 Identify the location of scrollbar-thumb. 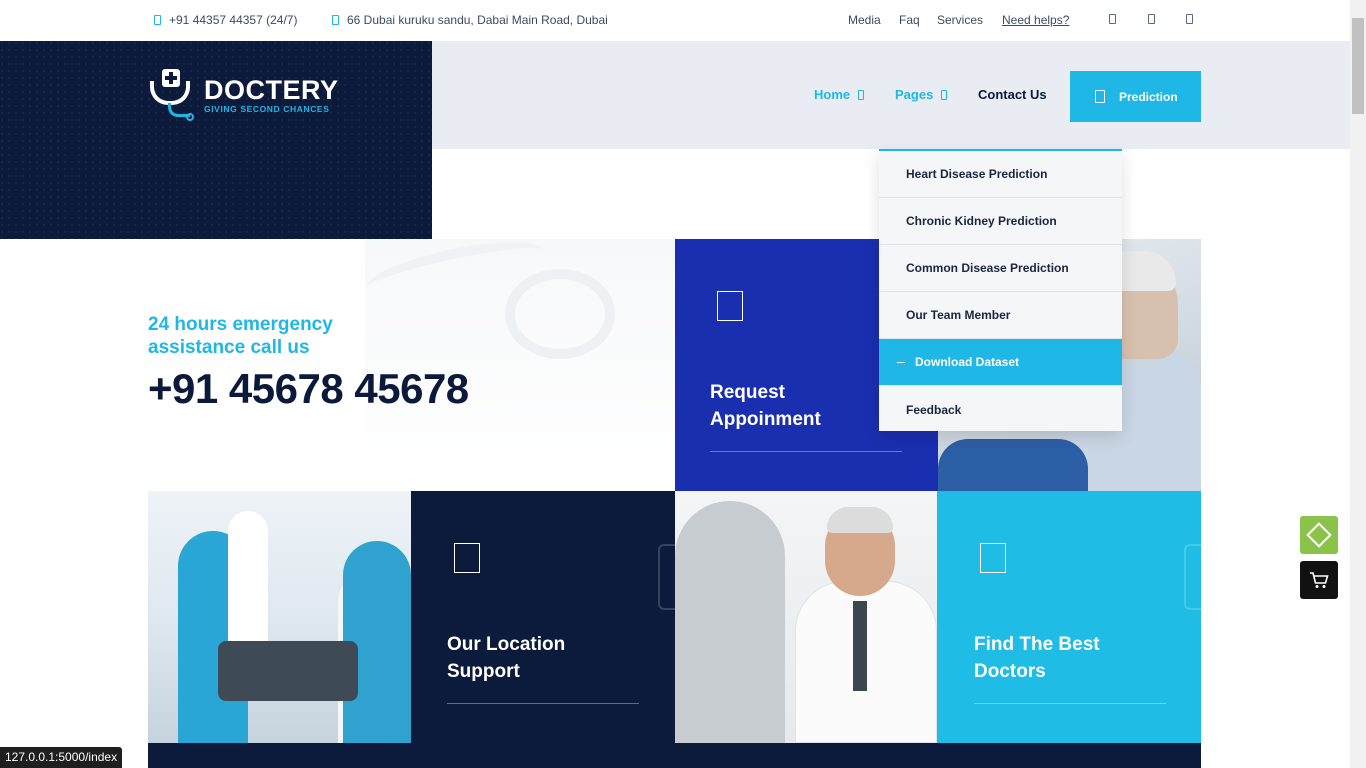
(1358, 66).